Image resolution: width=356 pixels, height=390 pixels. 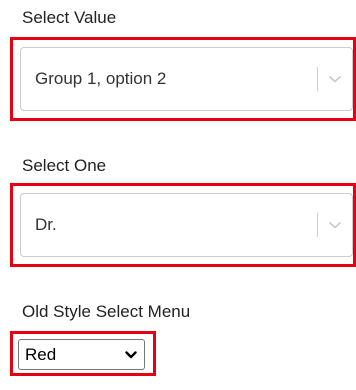 I want to click on old-style-select-selected: Red, so click(x=41, y=354).